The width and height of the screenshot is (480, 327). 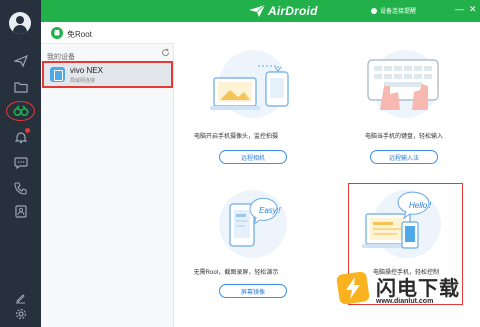 What do you see at coordinates (20, 87) in the screenshot?
I see `folder-icon` at bounding box center [20, 87].